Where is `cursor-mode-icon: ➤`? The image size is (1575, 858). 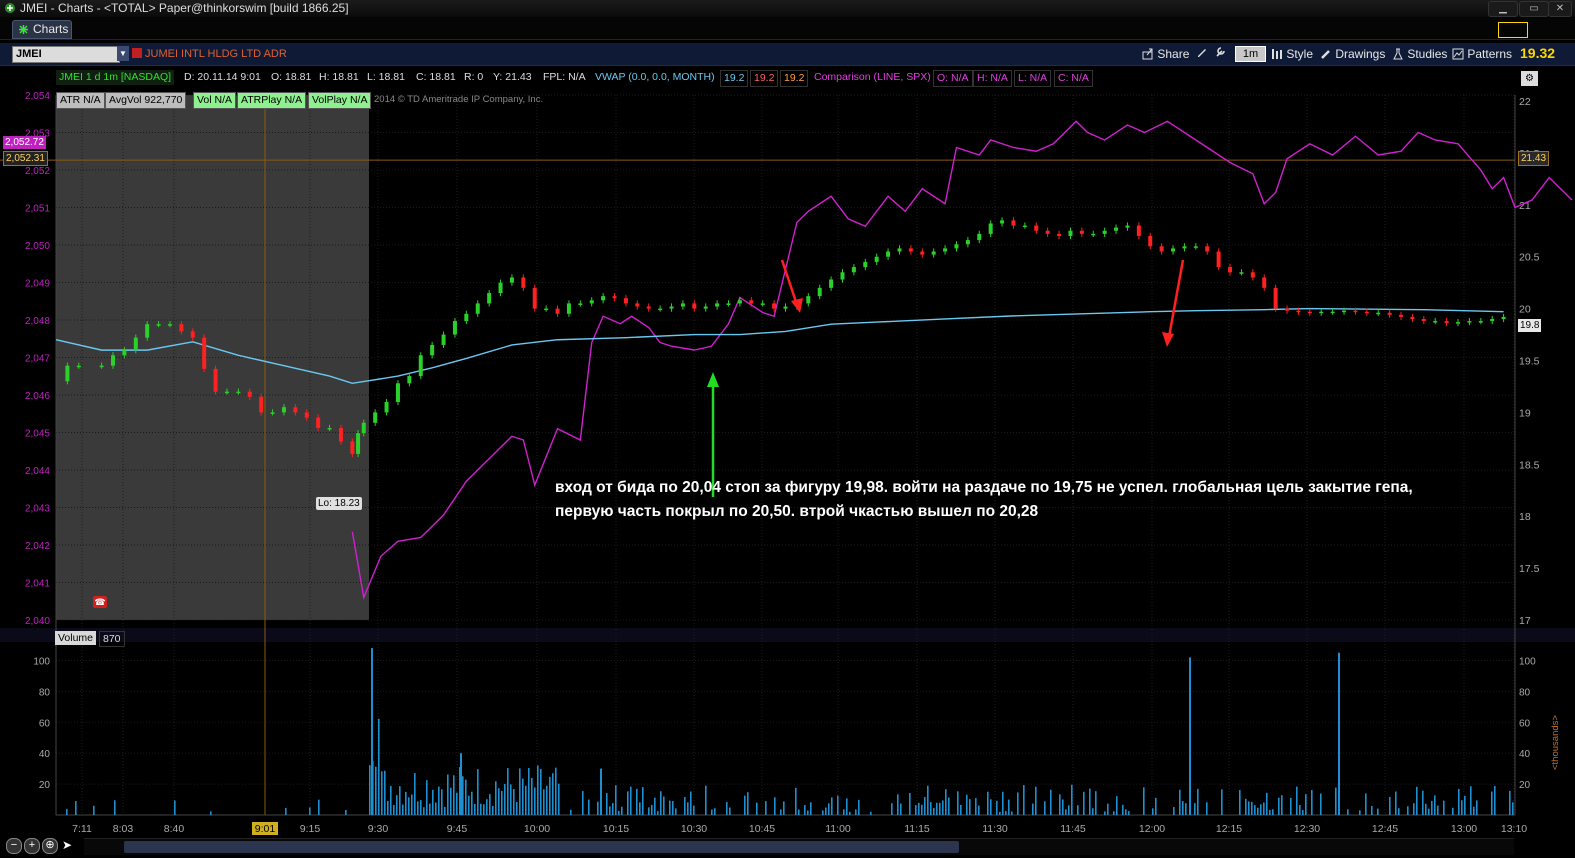
cursor-mode-icon: ➤ is located at coordinates (69, 845).